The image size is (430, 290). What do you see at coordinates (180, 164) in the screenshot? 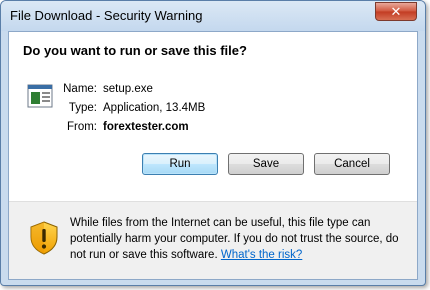
I see `run-button: Run` at bounding box center [180, 164].